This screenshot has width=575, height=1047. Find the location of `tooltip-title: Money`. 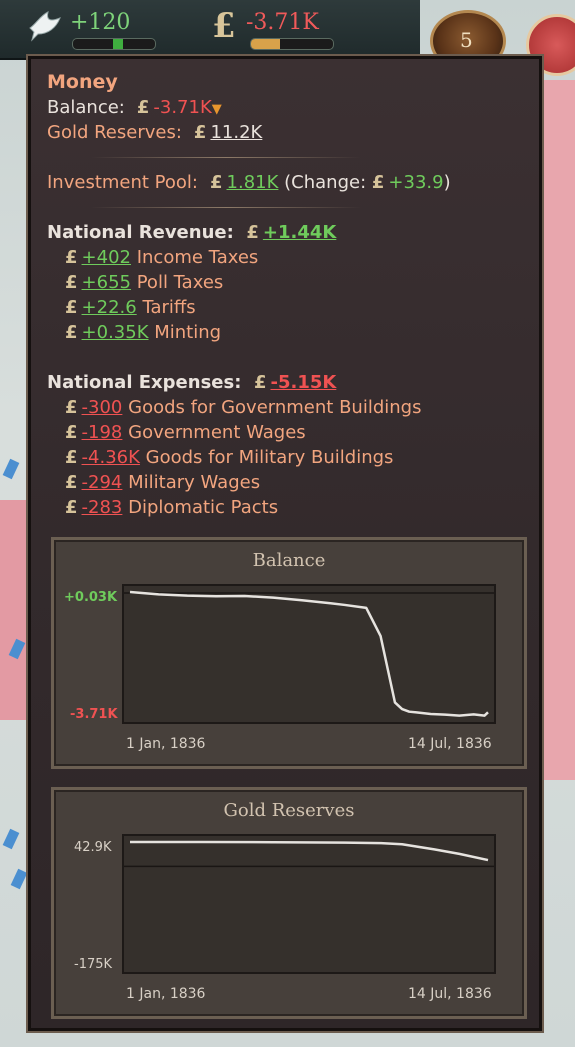

tooltip-title: Money is located at coordinates (82, 82).